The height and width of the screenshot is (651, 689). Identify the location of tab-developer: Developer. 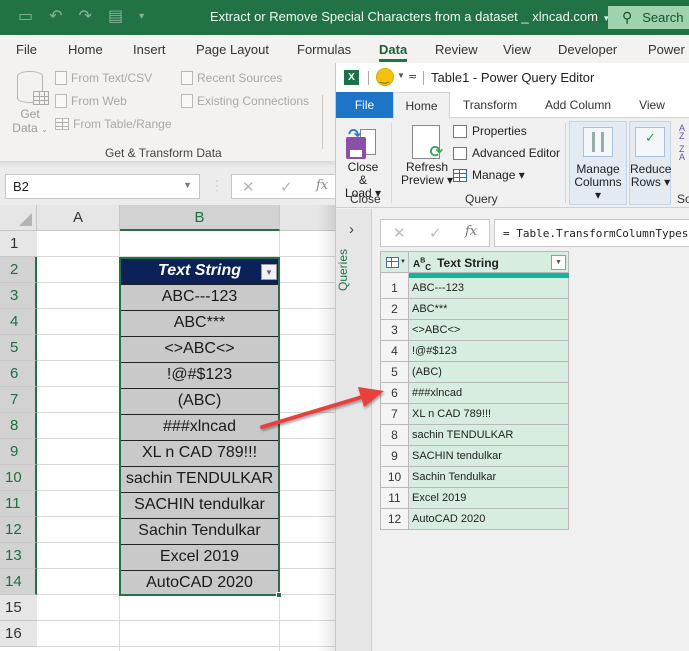
(587, 49).